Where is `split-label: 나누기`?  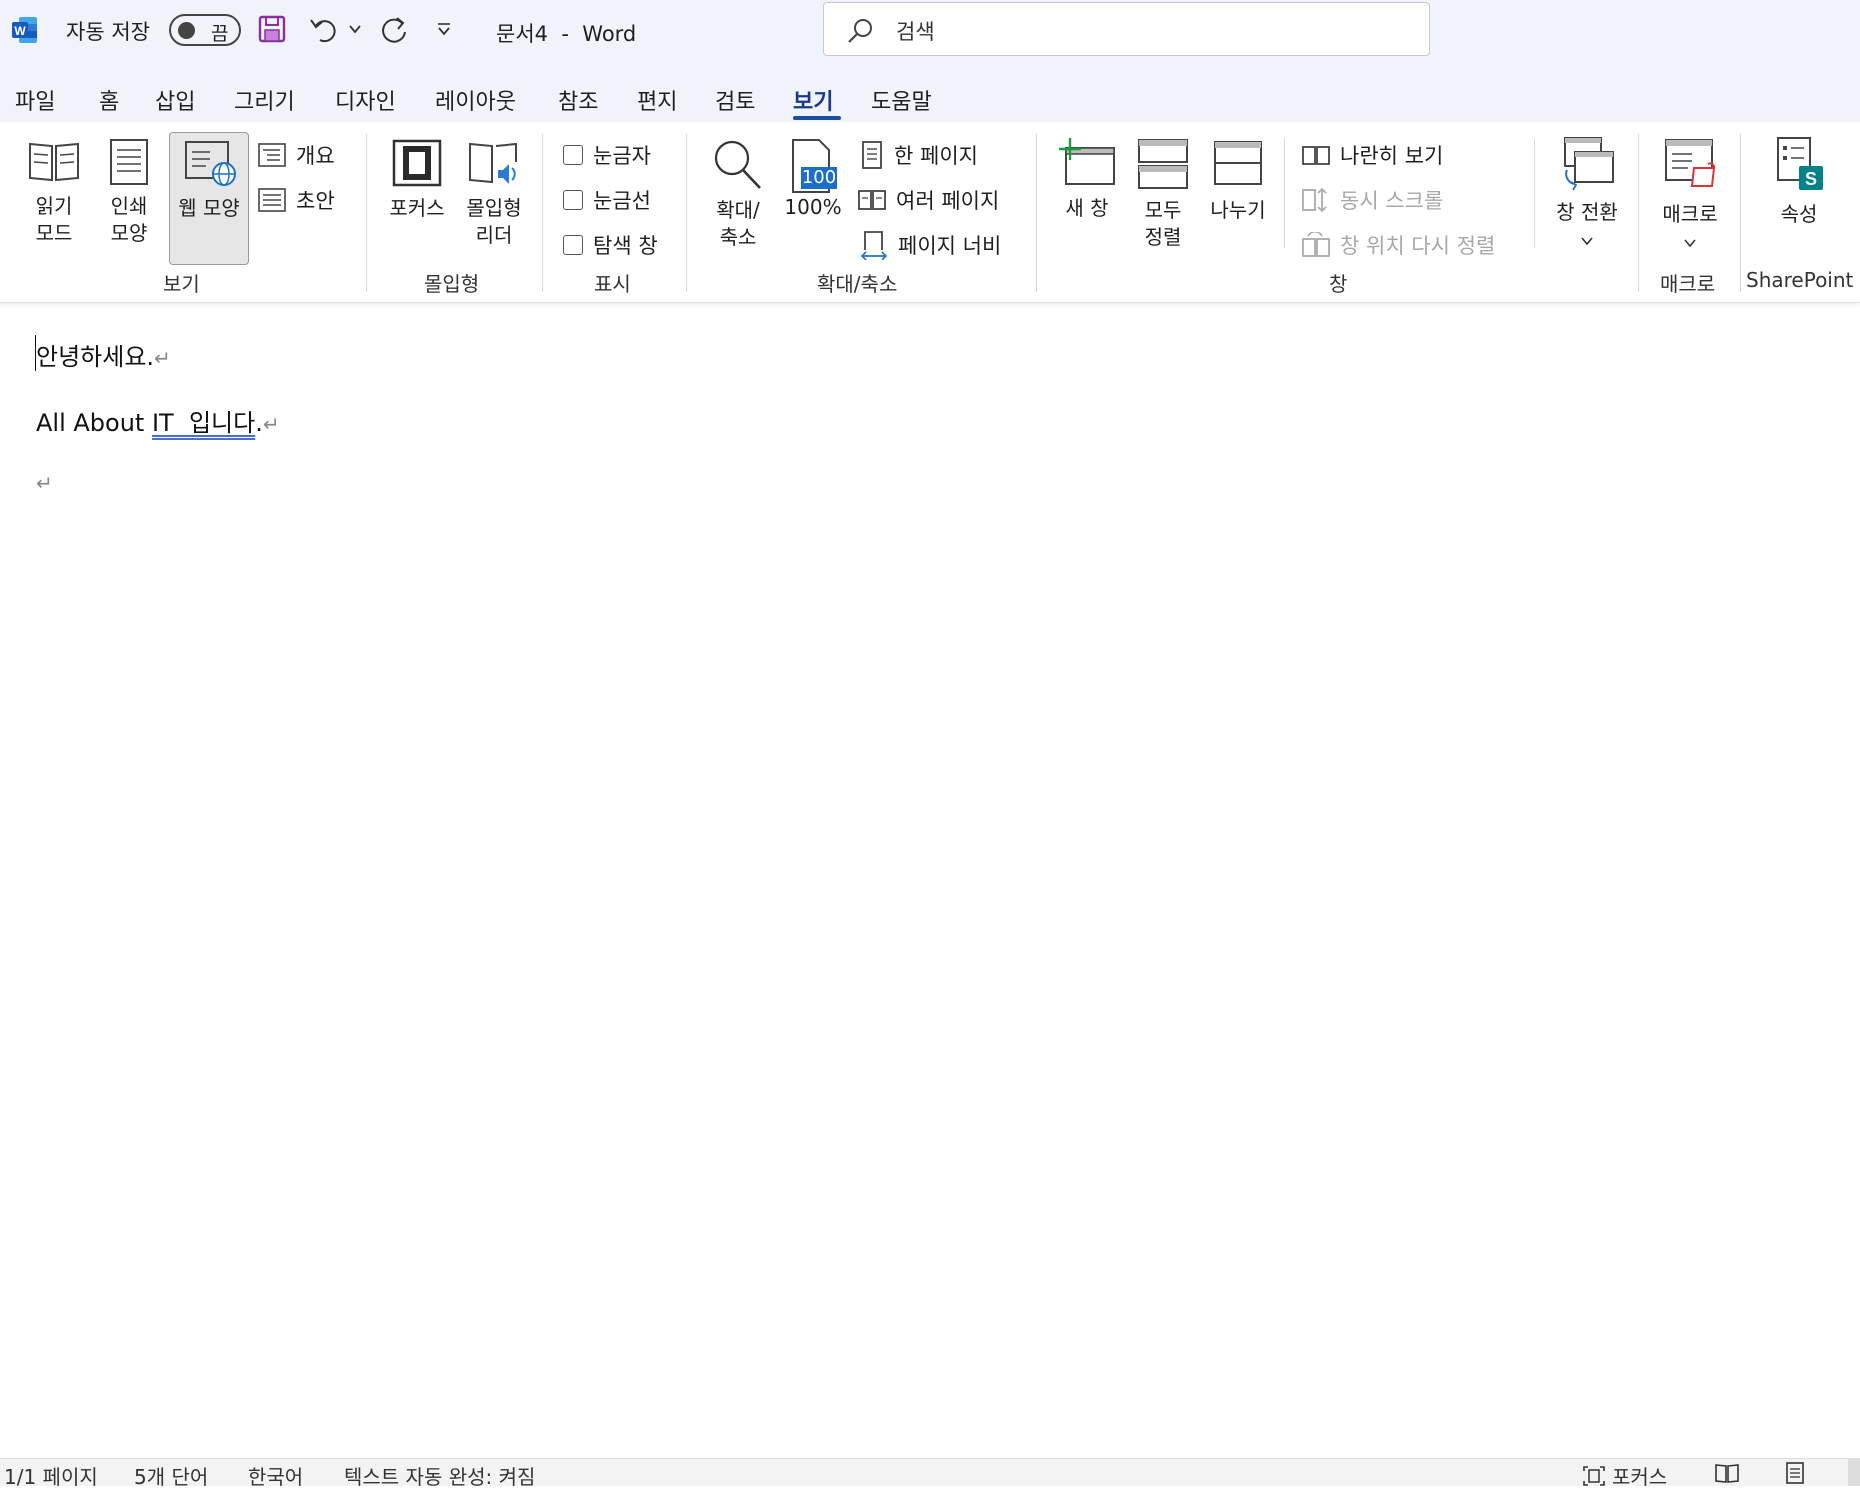
split-label: 나누기 is located at coordinates (1238, 210).